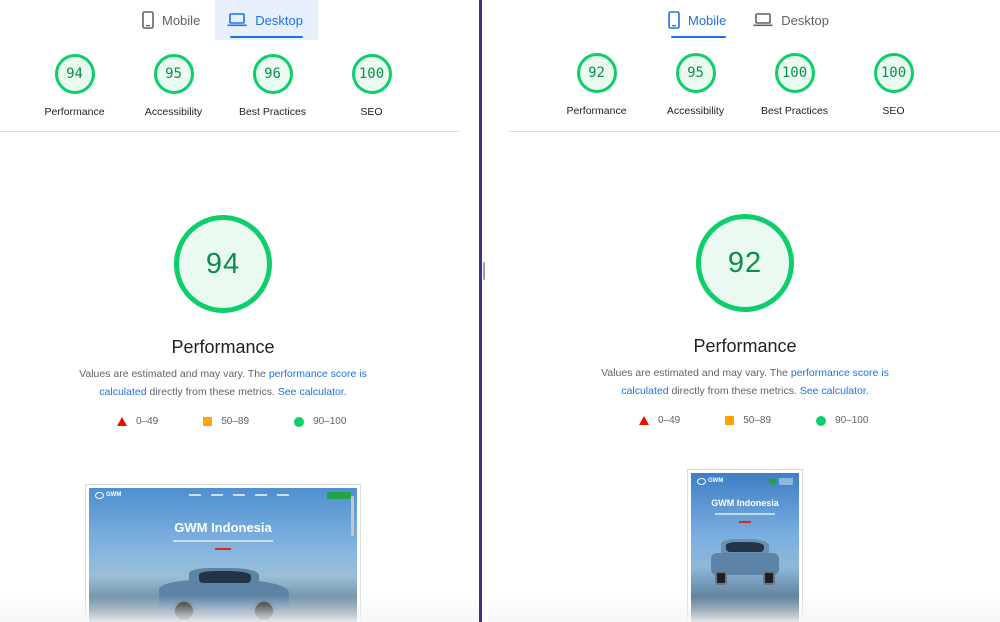 The height and width of the screenshot is (622, 1000). I want to click on menu-button, so click(786, 481).